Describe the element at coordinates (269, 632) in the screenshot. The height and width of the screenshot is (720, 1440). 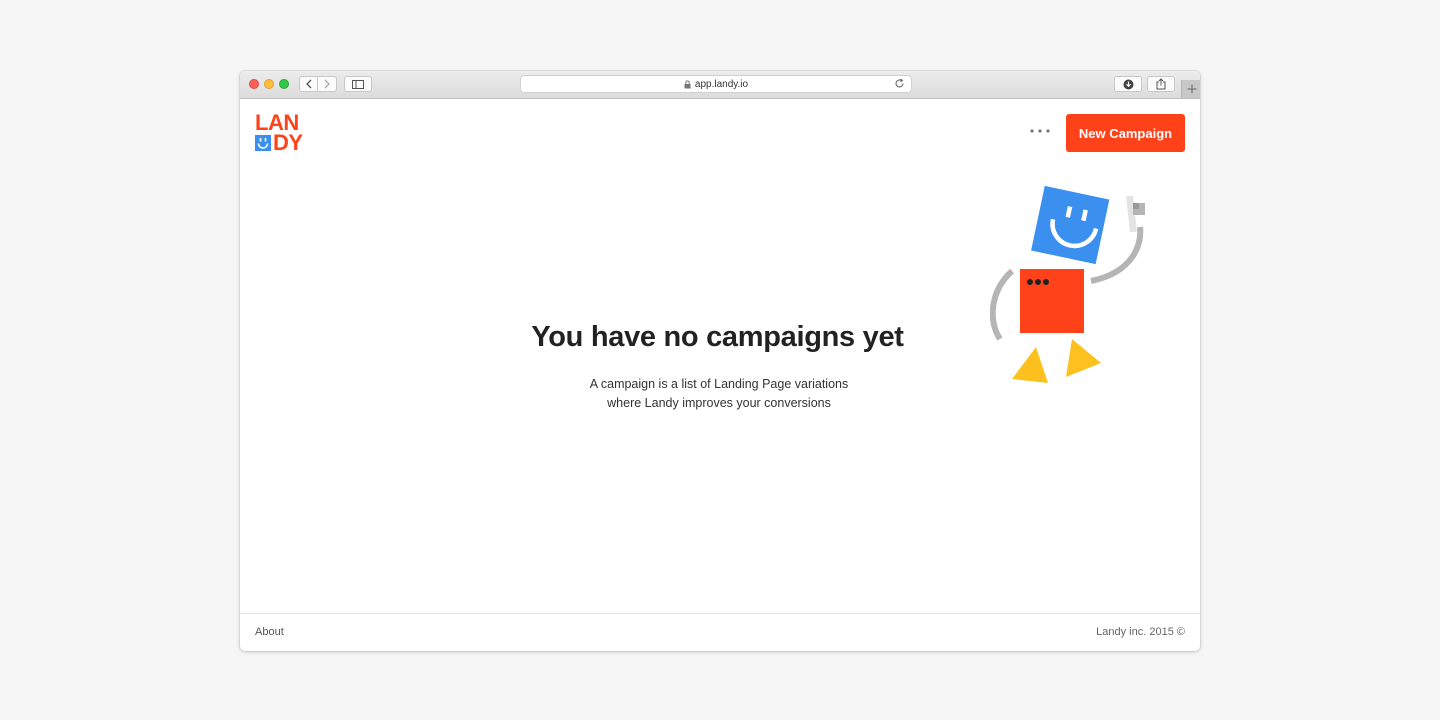
I see `about-link: About` at that location.